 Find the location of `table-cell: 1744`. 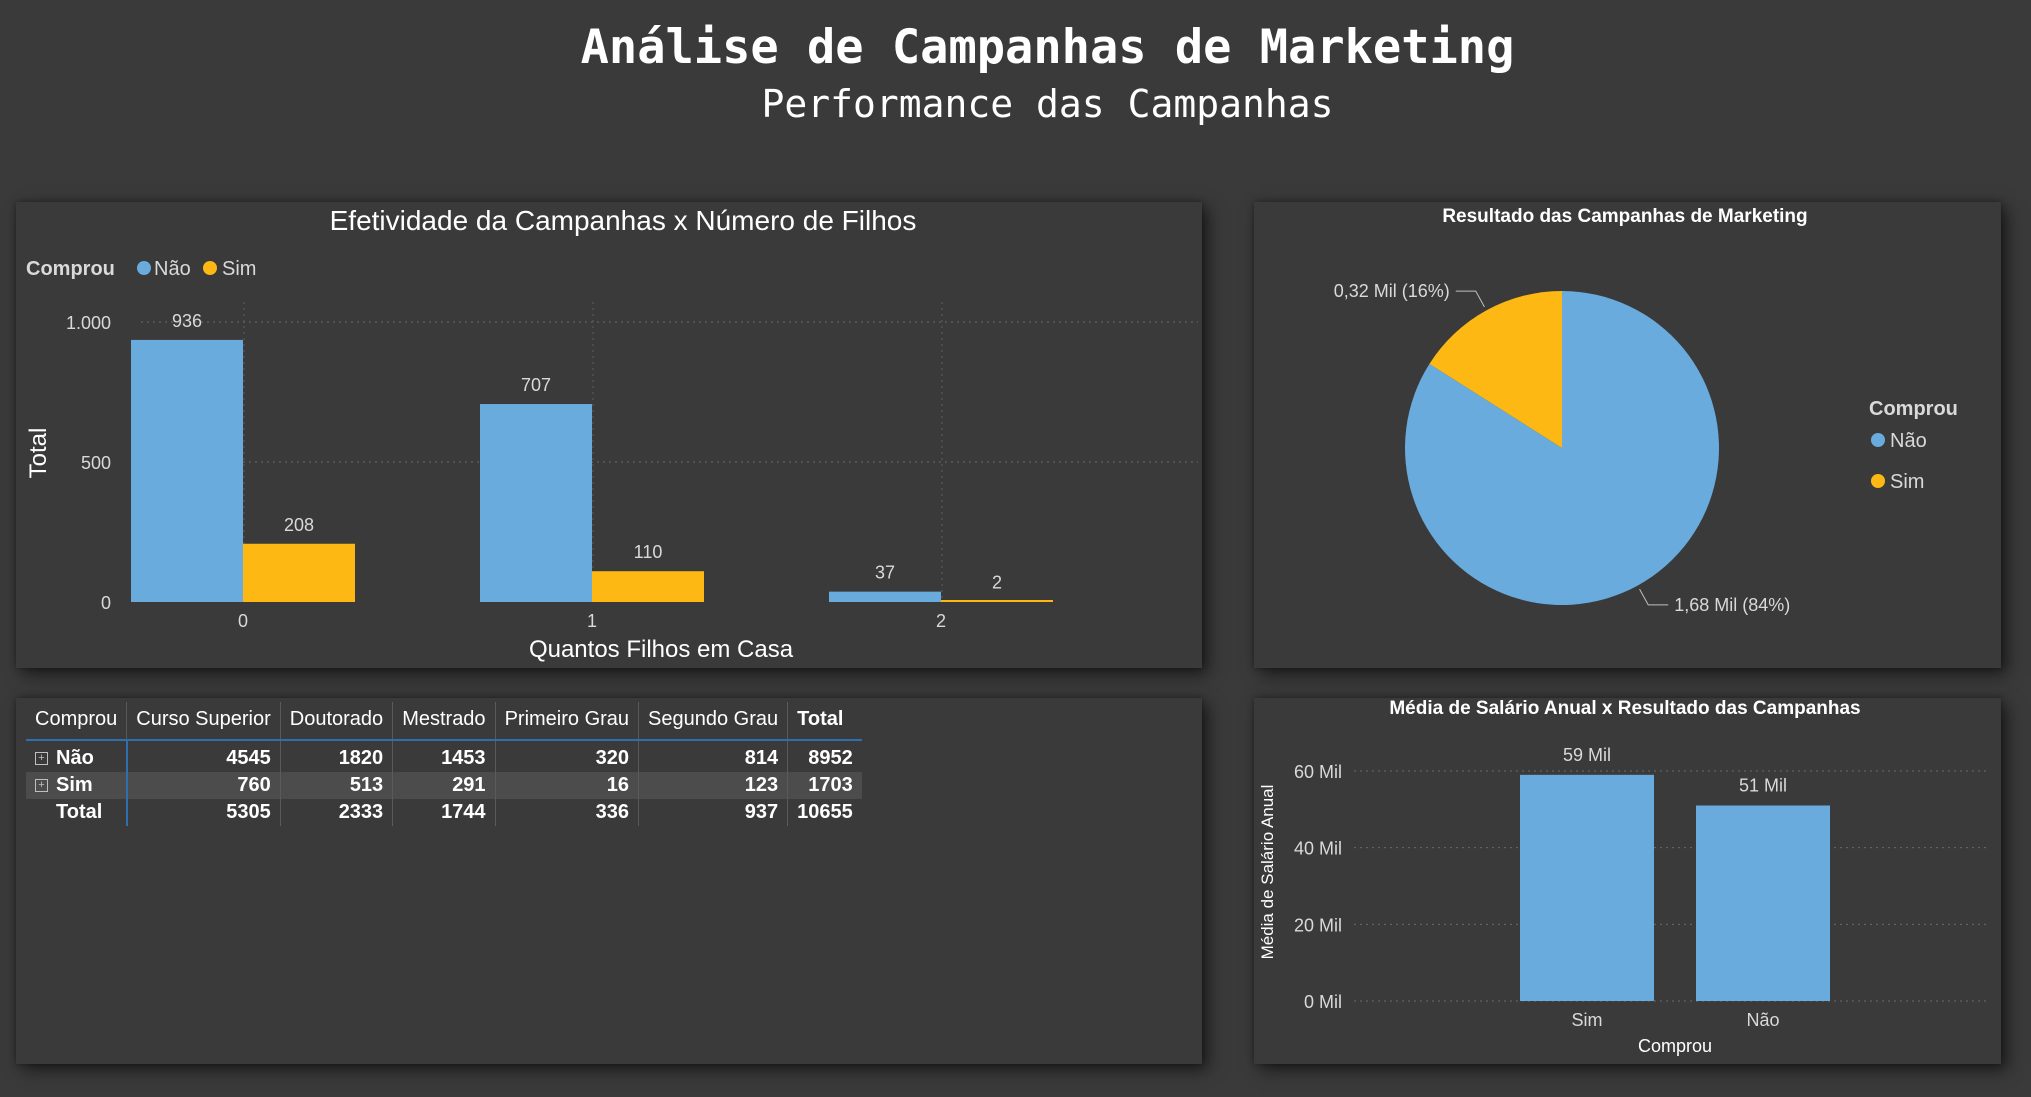

table-cell: 1744 is located at coordinates (444, 812).